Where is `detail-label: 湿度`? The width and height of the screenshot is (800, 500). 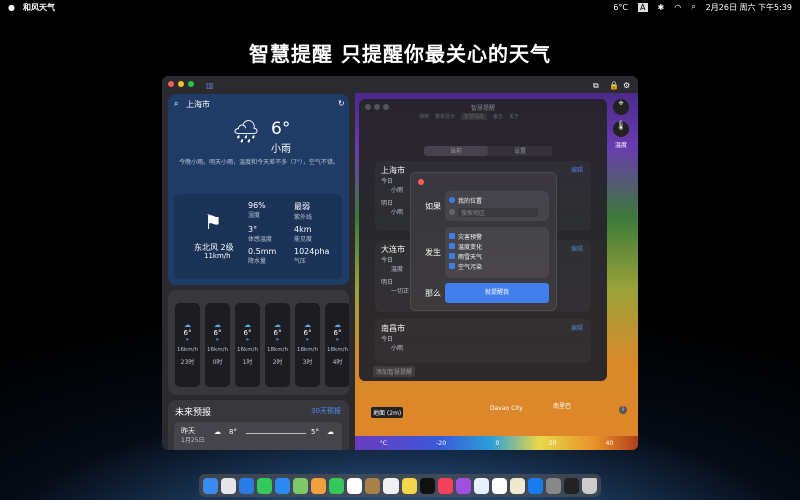
detail-label: 湿度 is located at coordinates (254, 215).